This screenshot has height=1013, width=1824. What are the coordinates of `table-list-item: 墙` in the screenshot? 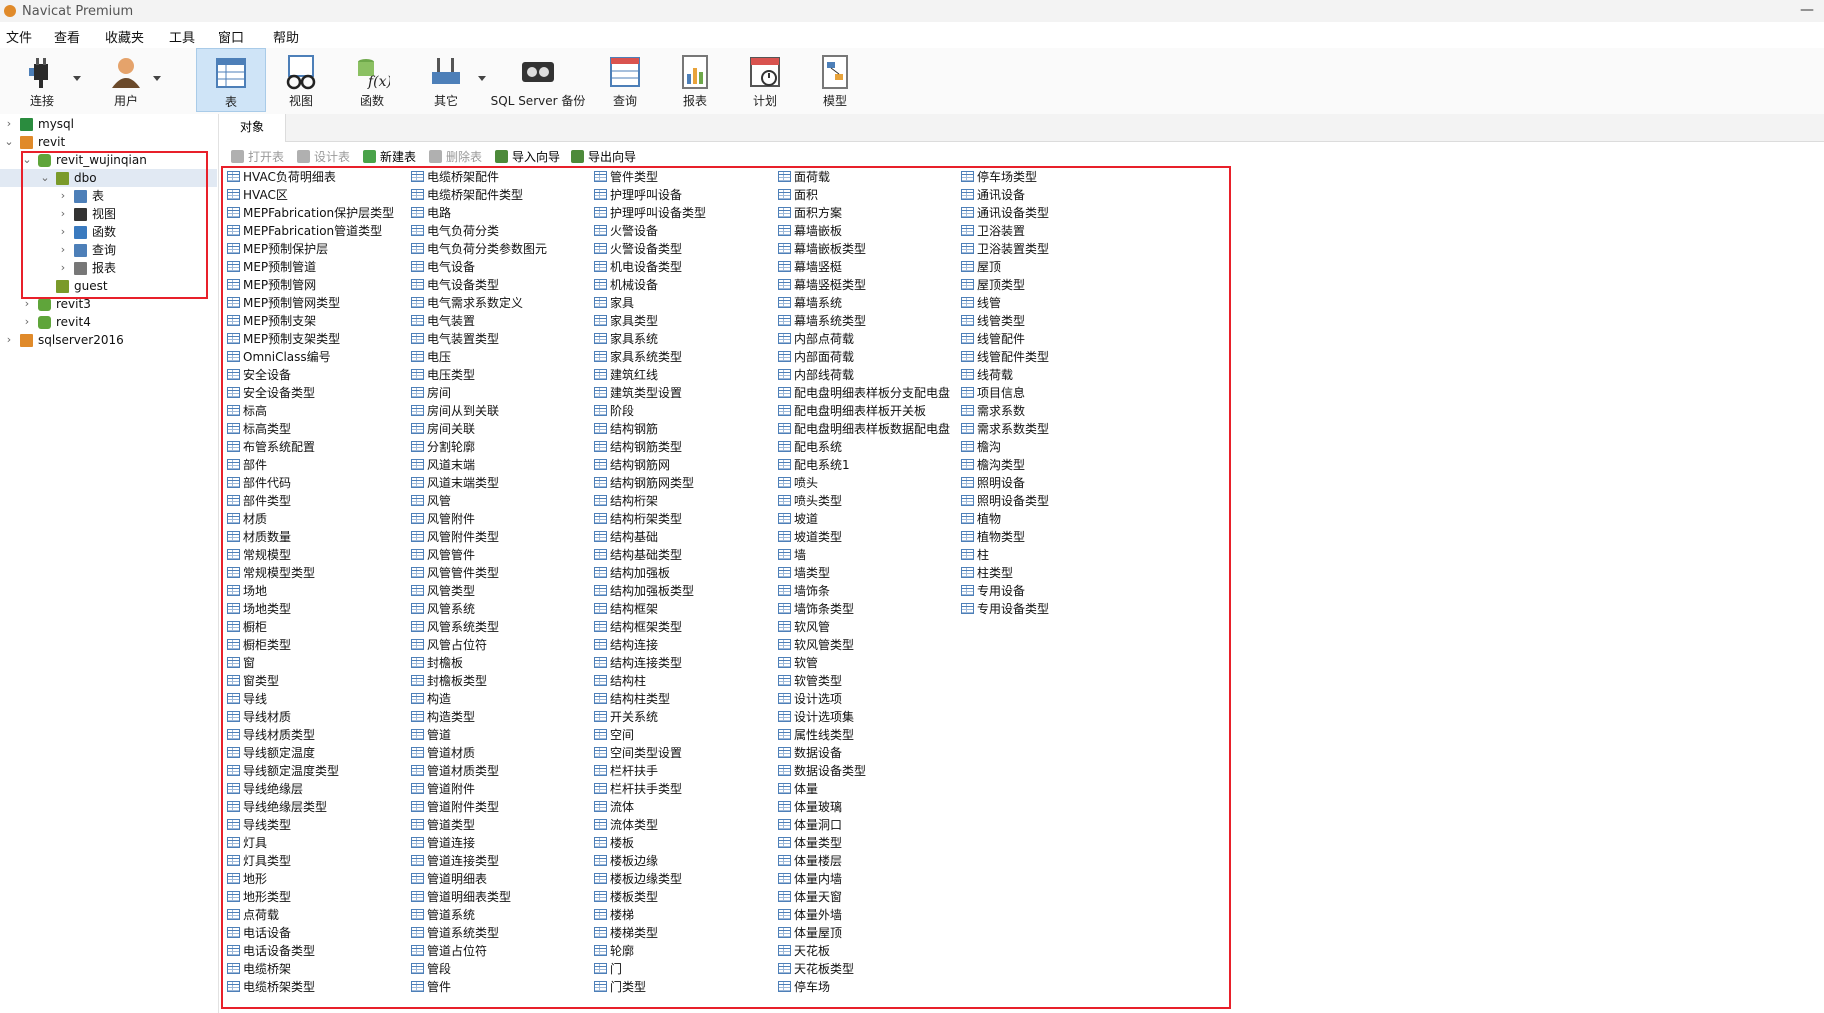 It's located at (792, 555).